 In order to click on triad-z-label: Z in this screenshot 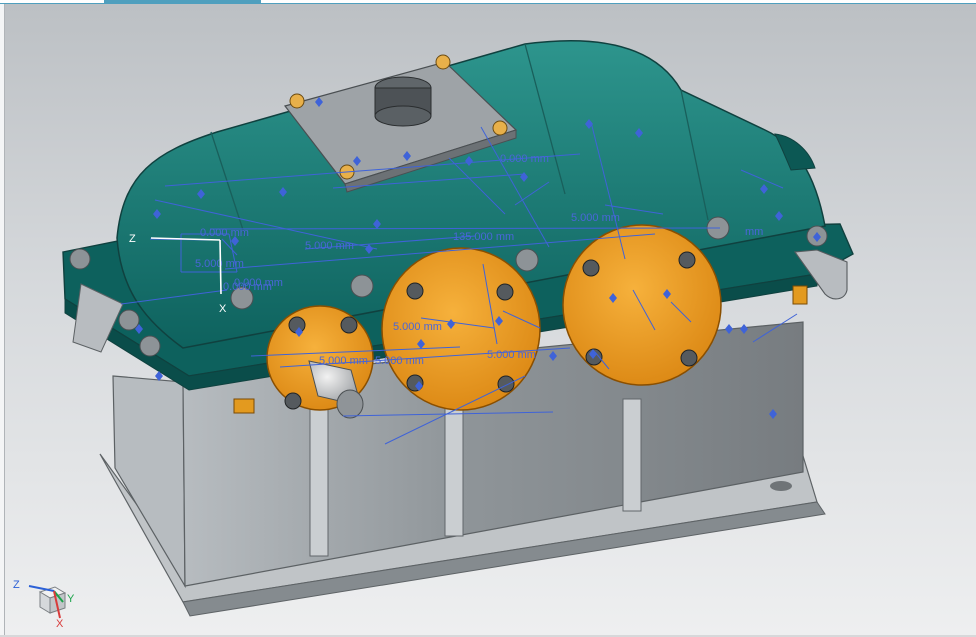, I will do `click(16, 585)`.